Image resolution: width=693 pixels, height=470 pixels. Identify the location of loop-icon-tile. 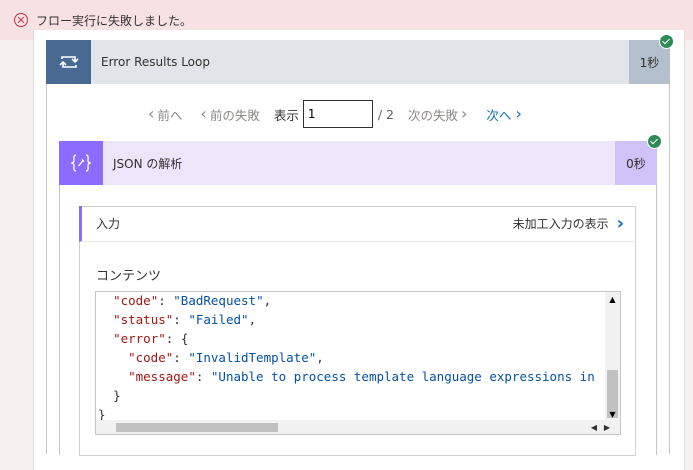
(68, 62).